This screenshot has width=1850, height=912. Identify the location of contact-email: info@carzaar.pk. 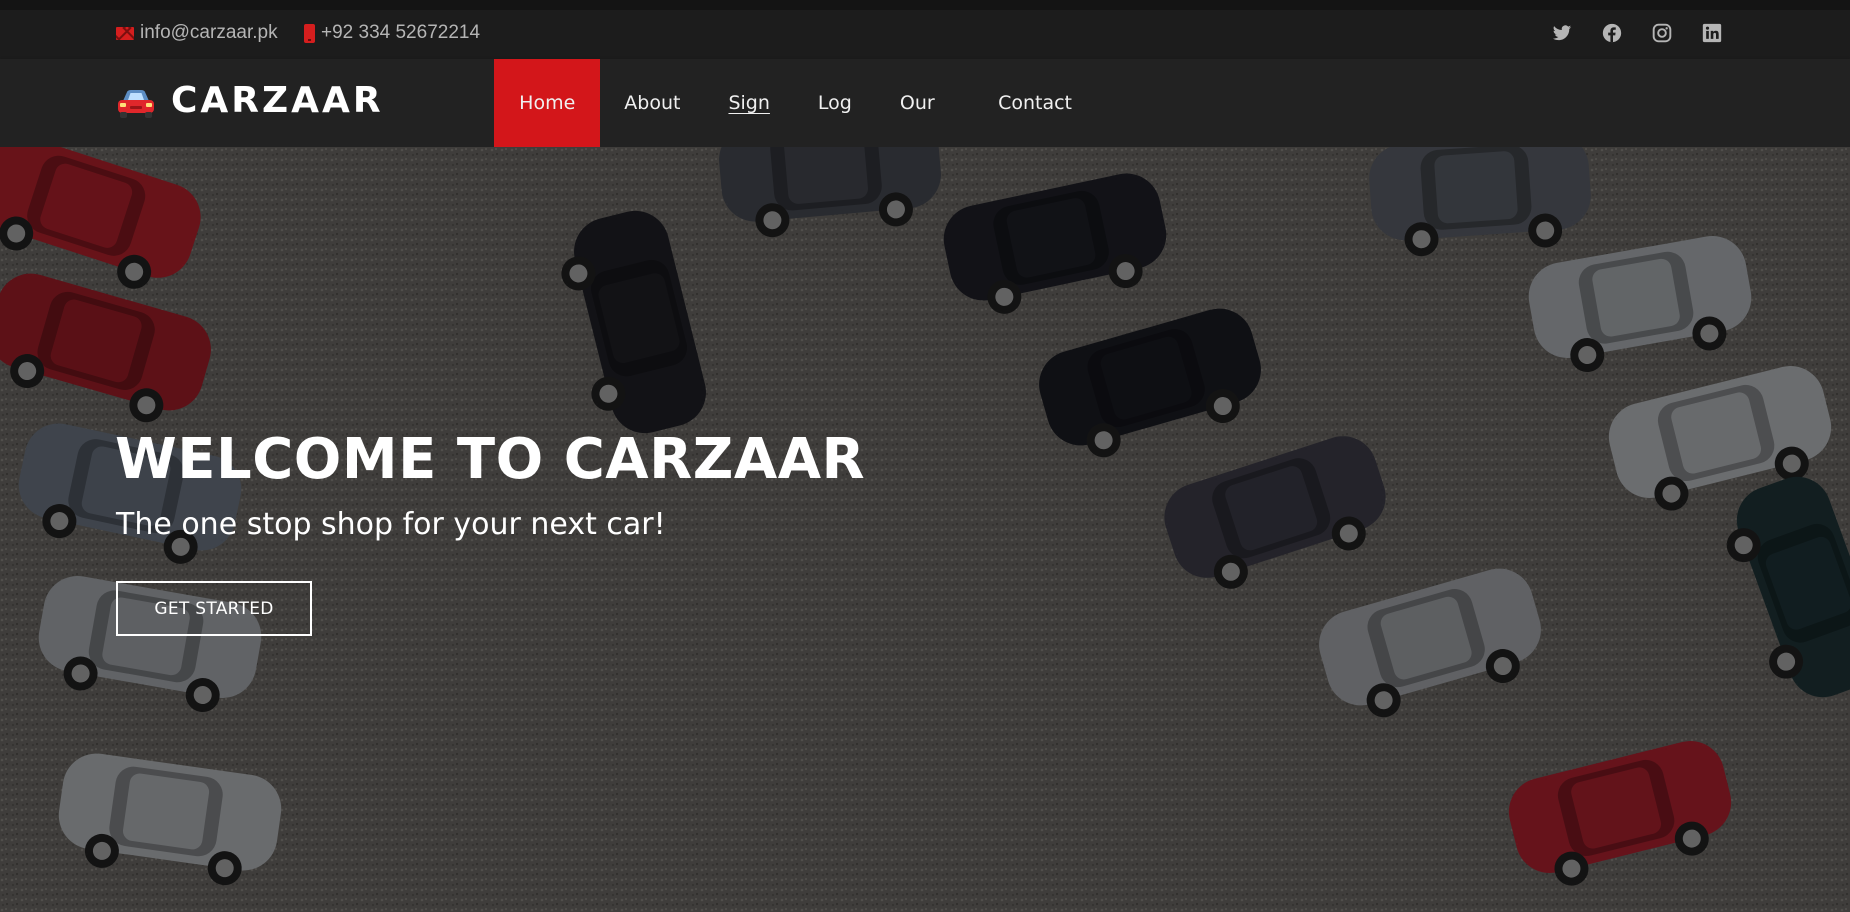
(197, 33).